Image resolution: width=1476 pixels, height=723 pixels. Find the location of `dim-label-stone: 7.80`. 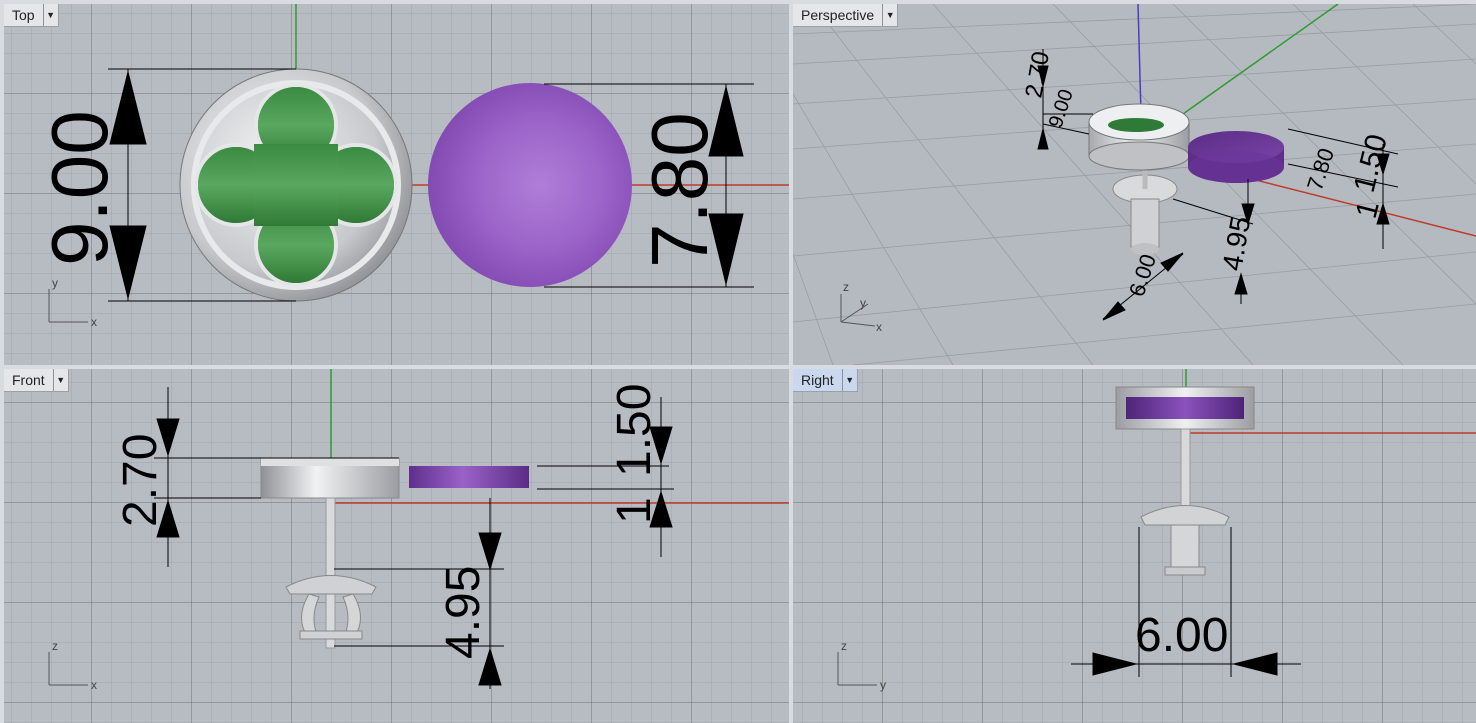

dim-label-stone: 7.80 is located at coordinates (679, 190).